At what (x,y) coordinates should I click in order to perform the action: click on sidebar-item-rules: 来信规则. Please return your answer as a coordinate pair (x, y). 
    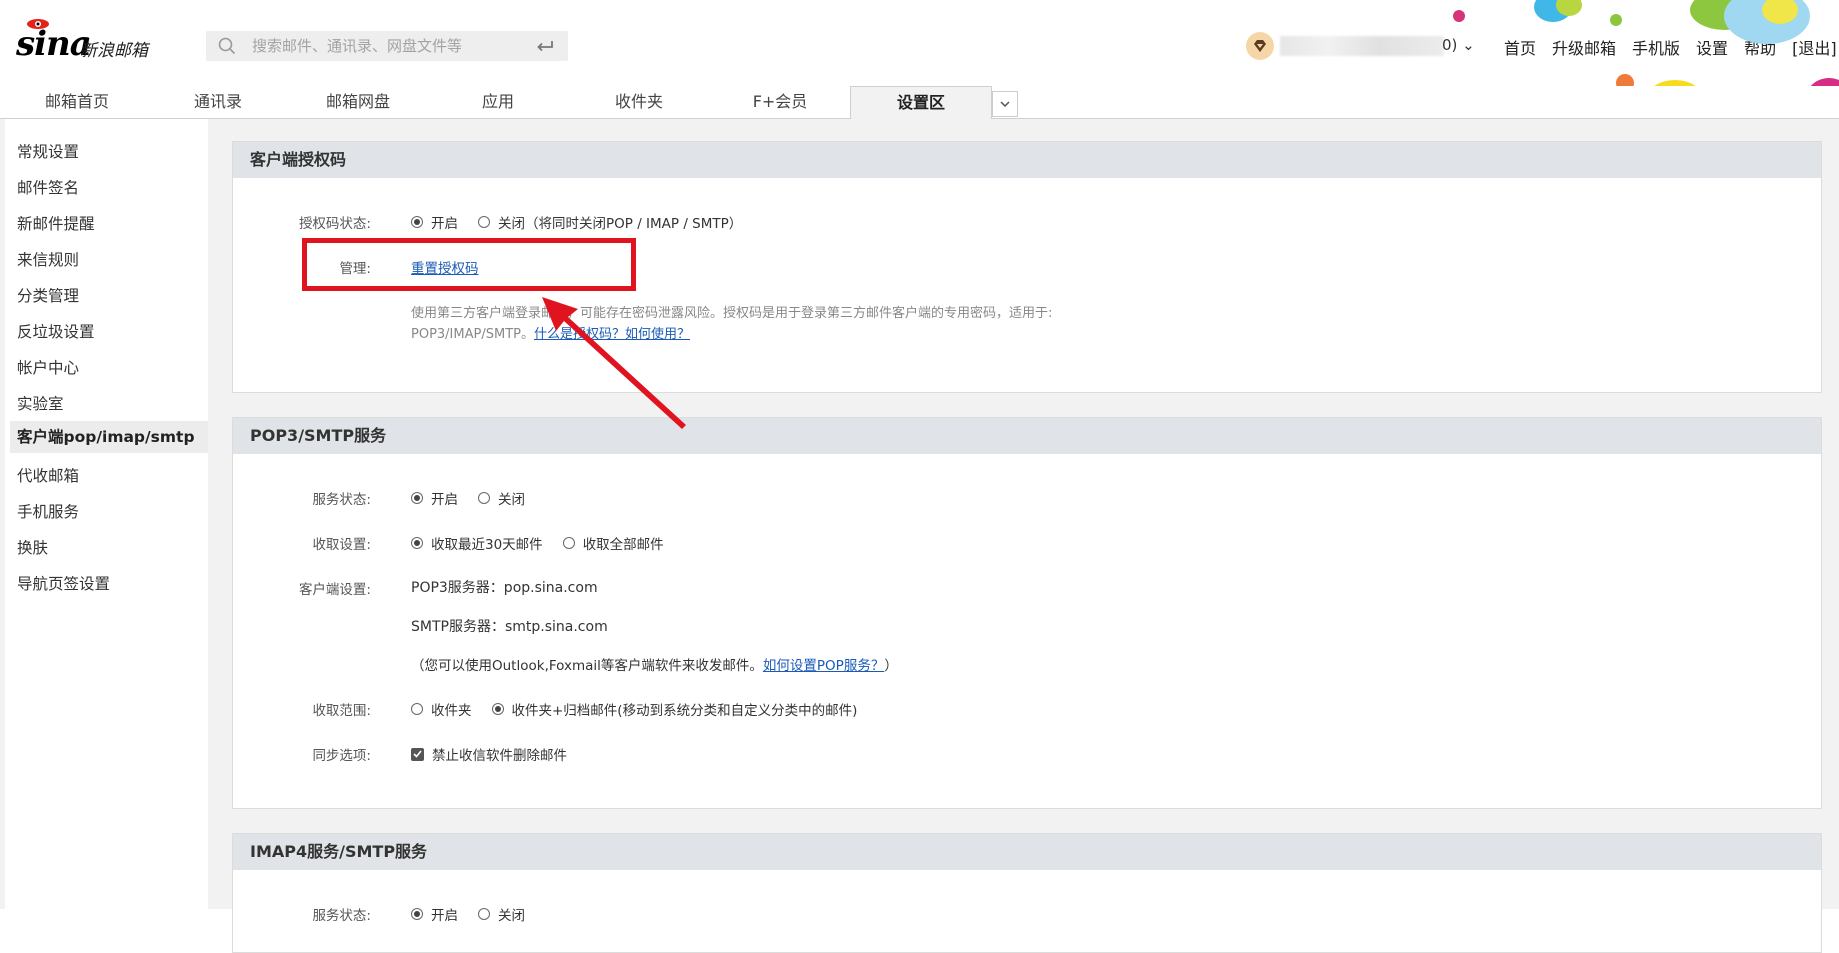
    Looking at the image, I should click on (48, 259).